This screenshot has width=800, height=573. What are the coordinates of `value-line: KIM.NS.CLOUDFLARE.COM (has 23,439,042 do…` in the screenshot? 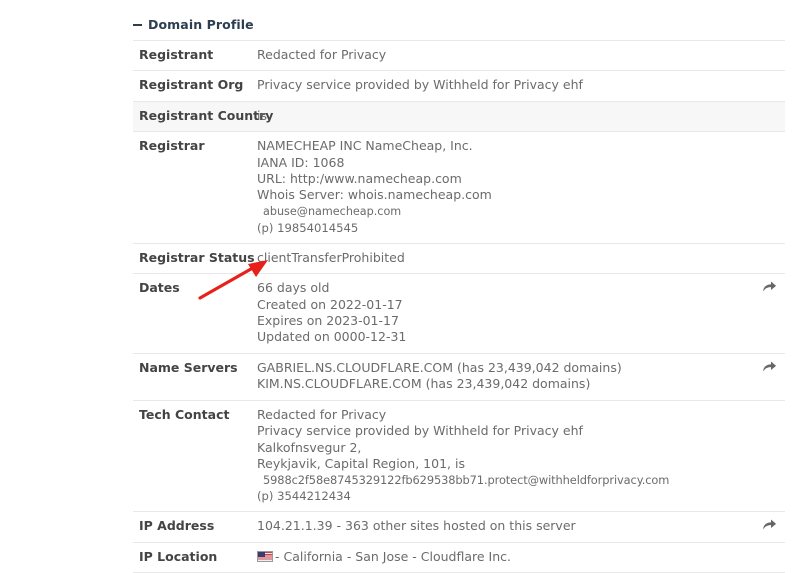 It's located at (424, 384).